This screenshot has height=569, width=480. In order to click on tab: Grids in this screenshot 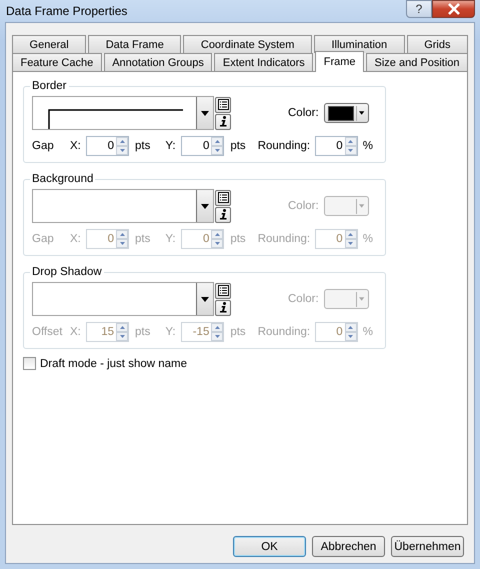, I will do `click(437, 44)`.